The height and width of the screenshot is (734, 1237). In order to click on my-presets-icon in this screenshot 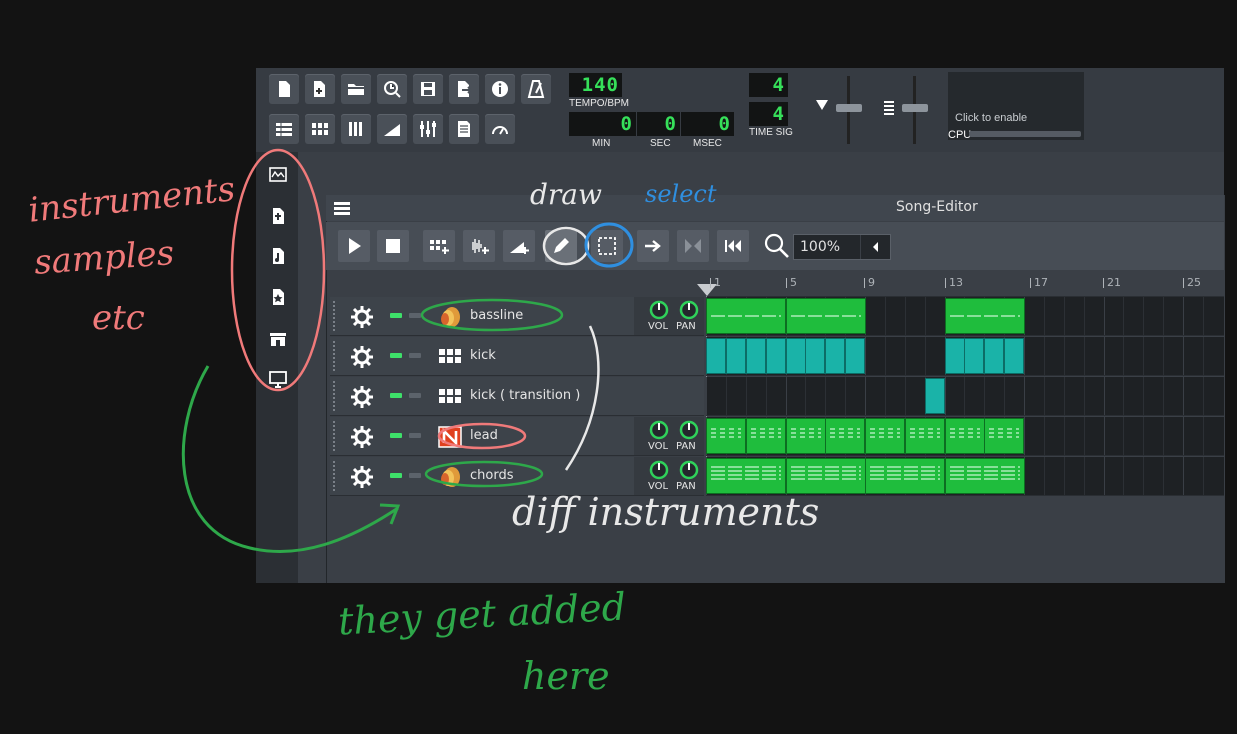, I will do `click(278, 297)`.